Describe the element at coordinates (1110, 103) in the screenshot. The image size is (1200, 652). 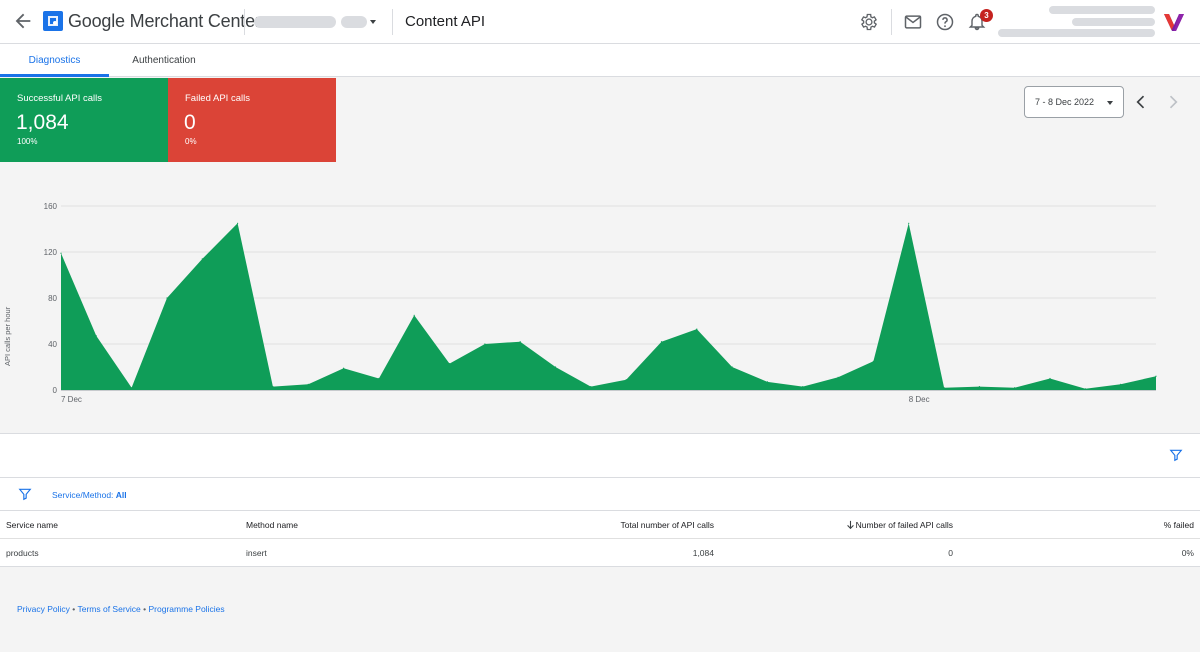
I see `dropdown-caret-icon` at that location.